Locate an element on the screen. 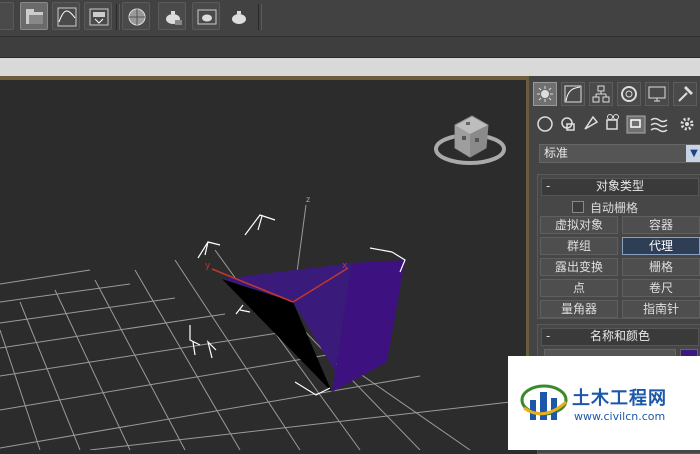  point-button: 点 is located at coordinates (579, 288).